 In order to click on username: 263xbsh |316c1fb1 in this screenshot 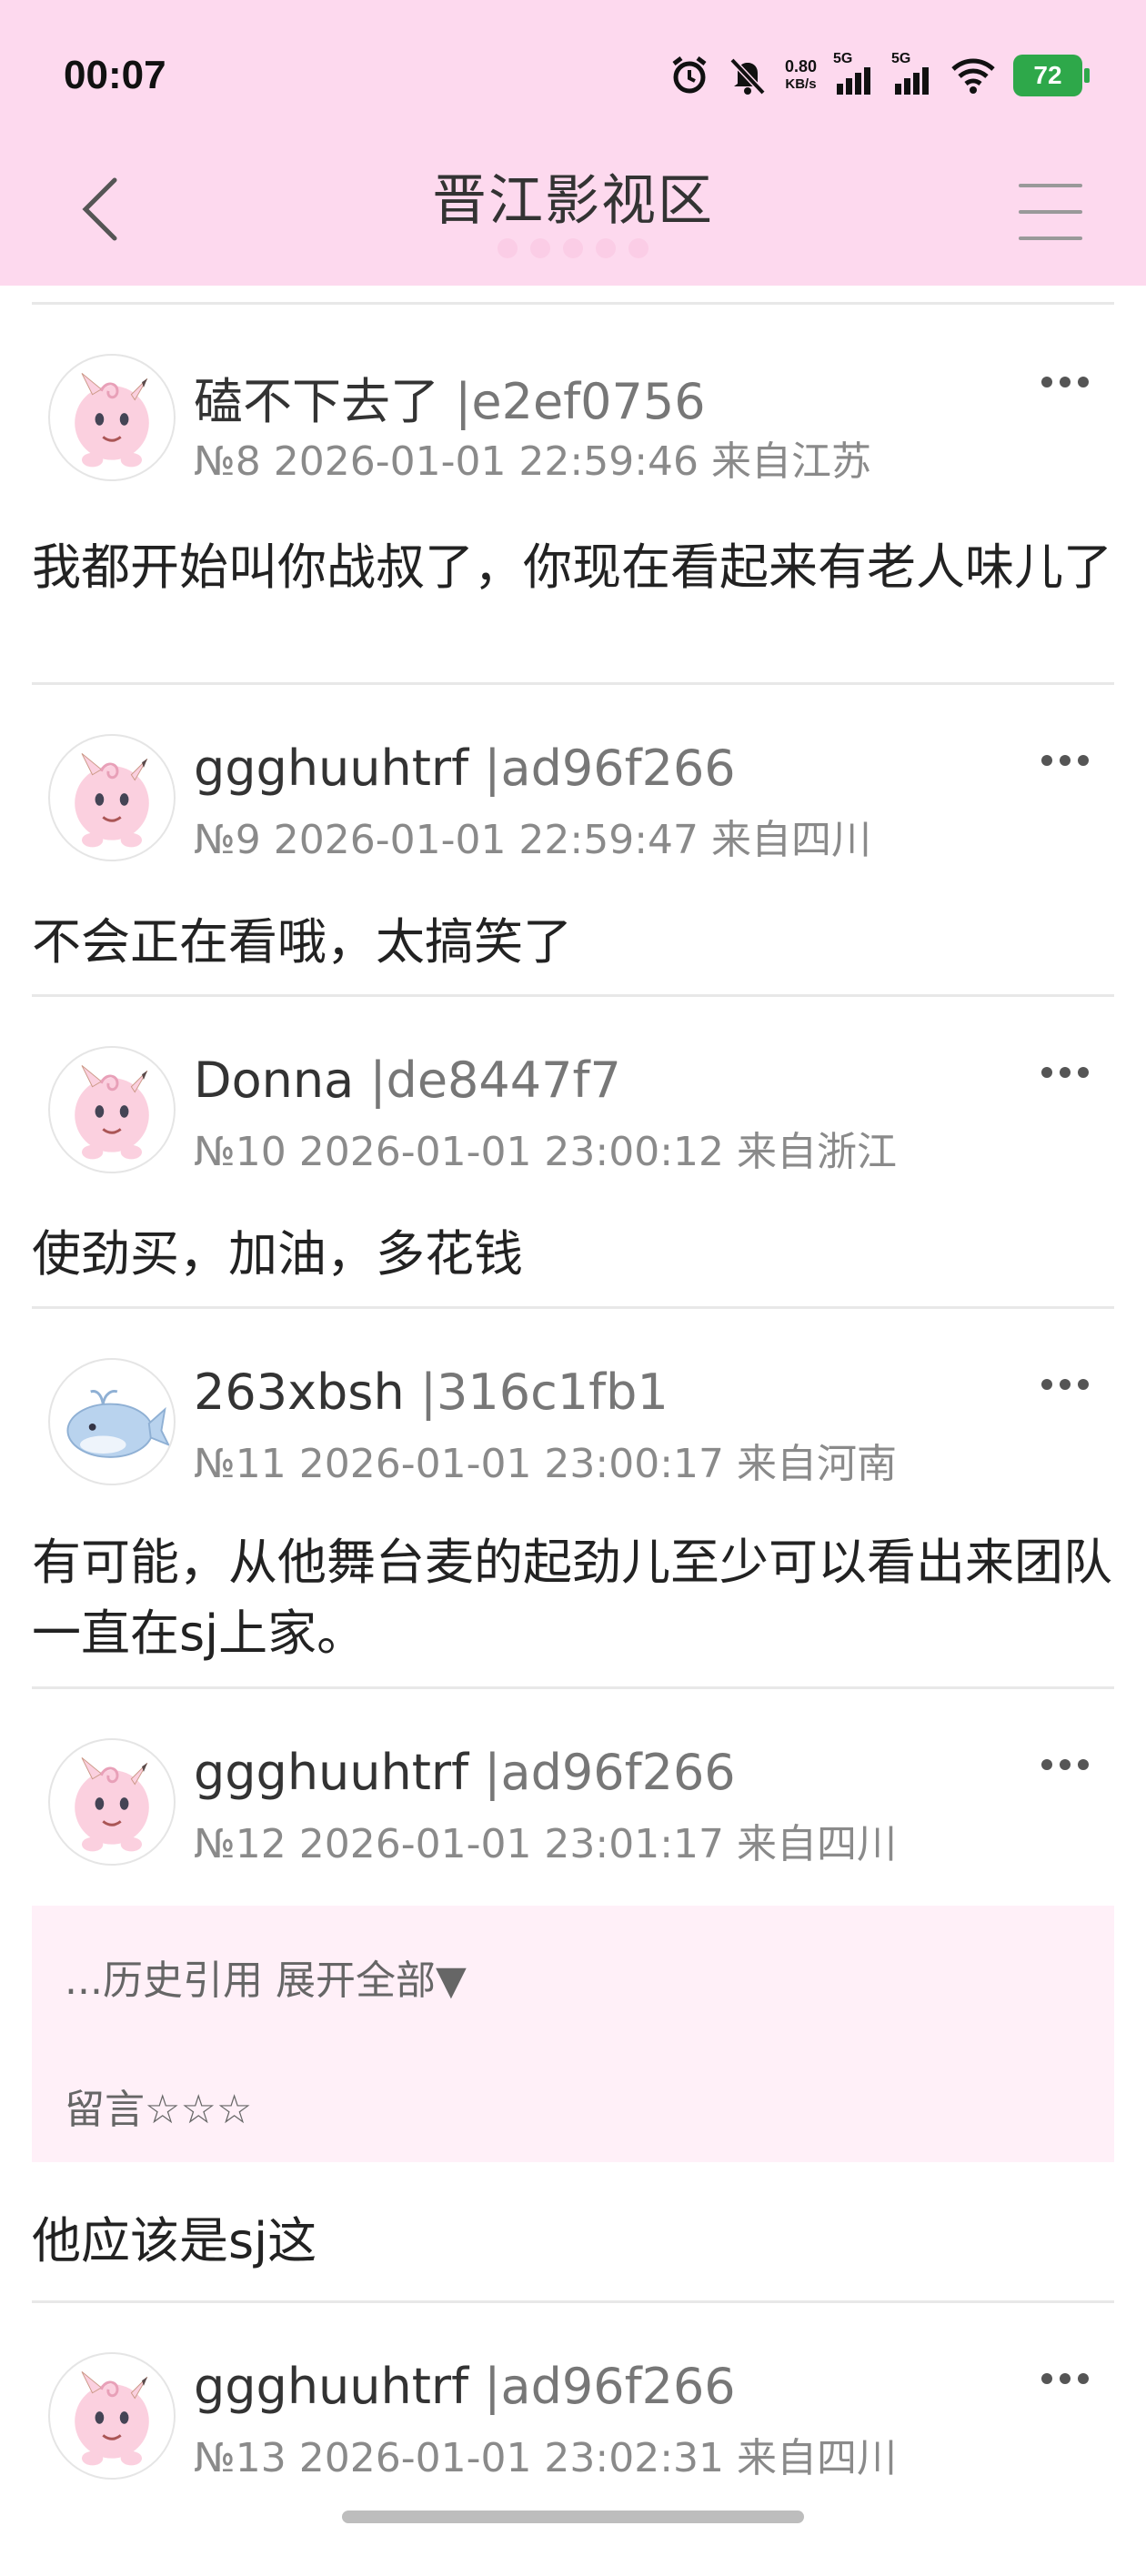, I will do `click(431, 1392)`.